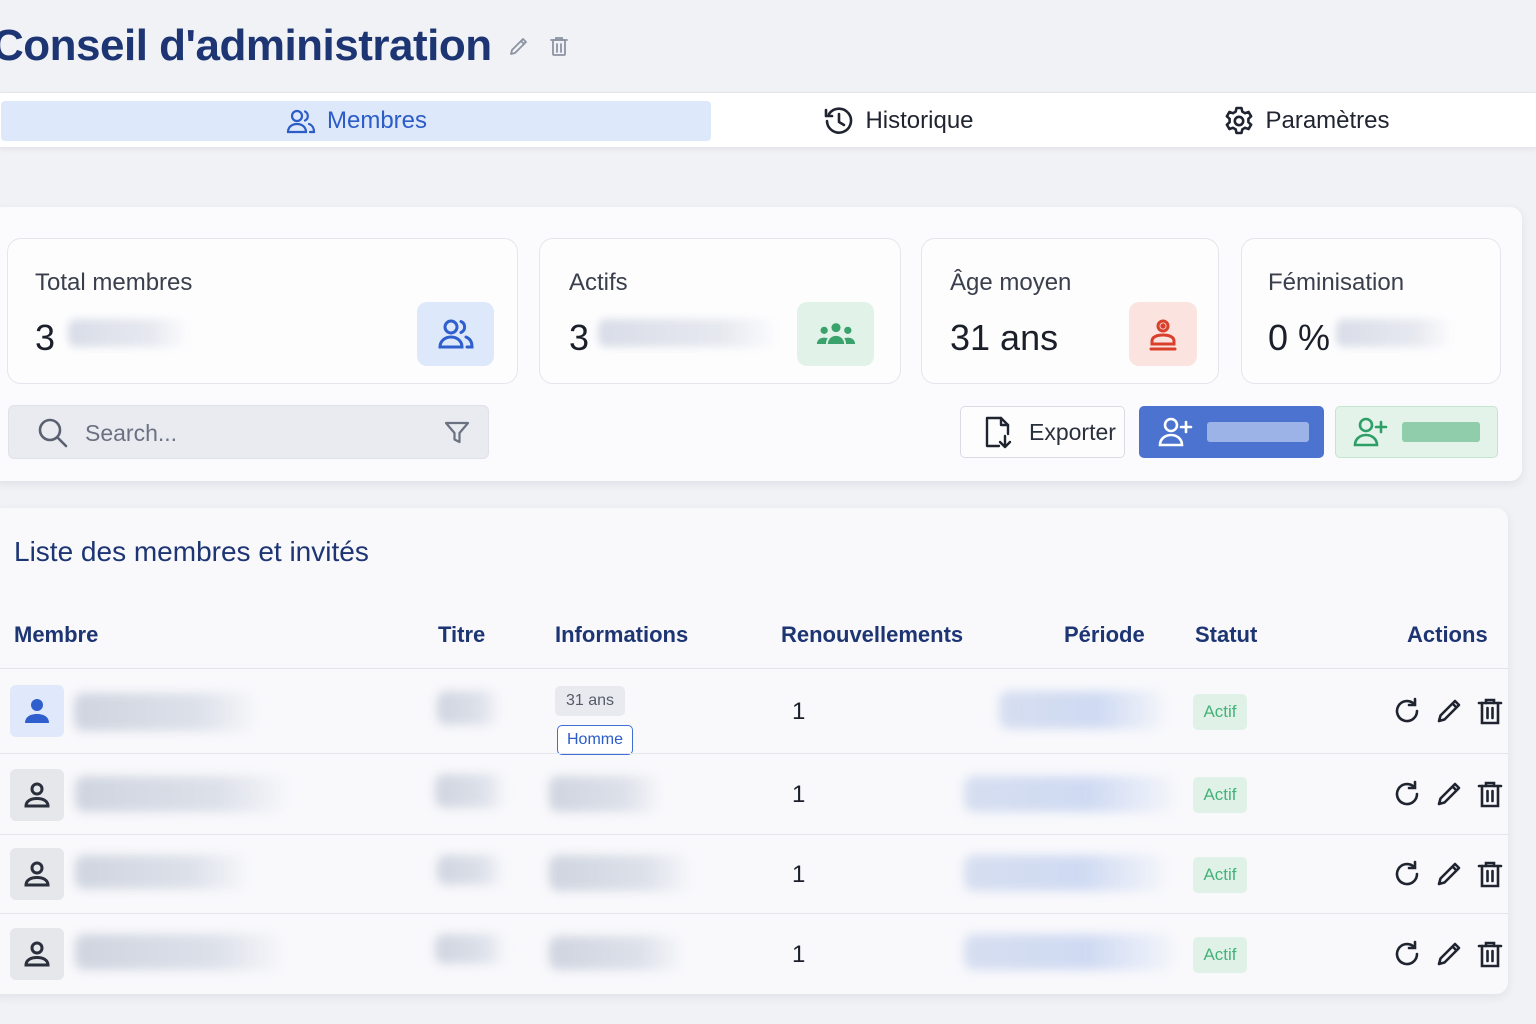 The image size is (1536, 1024). What do you see at coordinates (1447, 634) in the screenshot?
I see `column-header-actions: Actions` at bounding box center [1447, 634].